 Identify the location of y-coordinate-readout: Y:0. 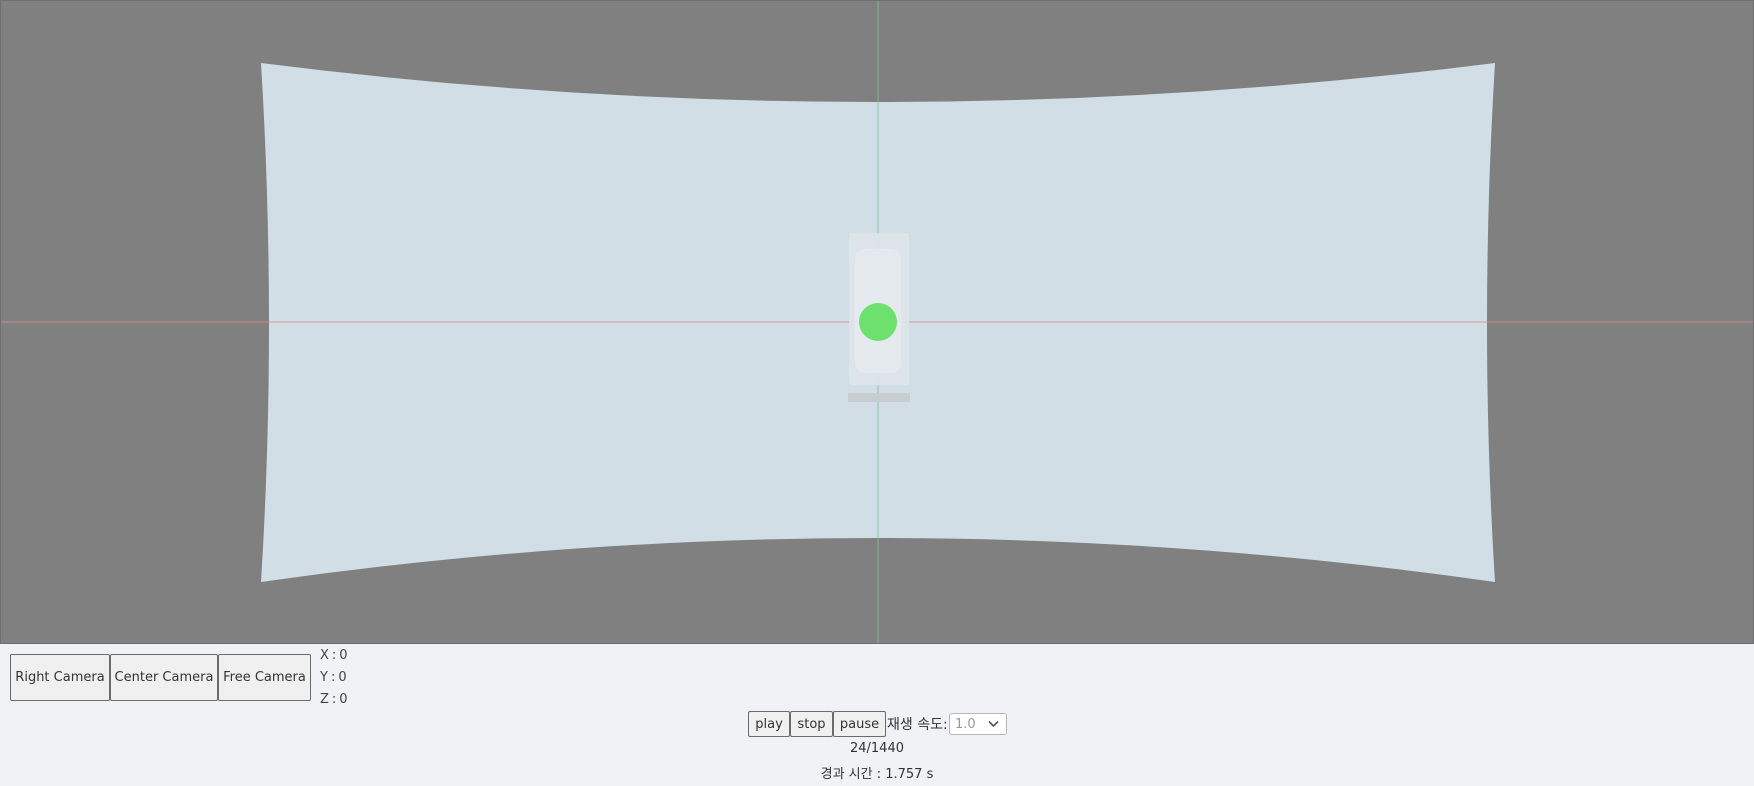
(333, 677).